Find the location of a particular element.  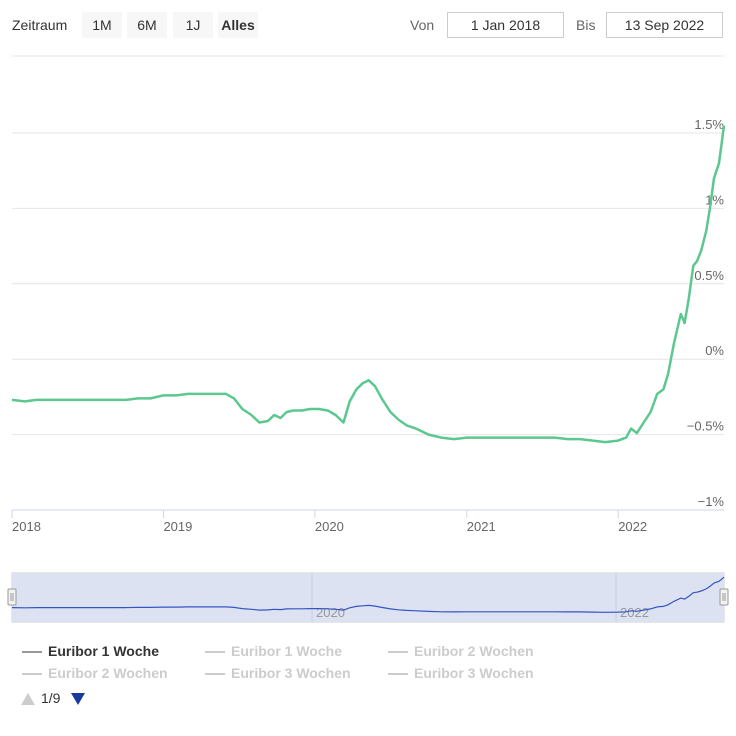

y-tick-label: 0.5% is located at coordinates (709, 275).